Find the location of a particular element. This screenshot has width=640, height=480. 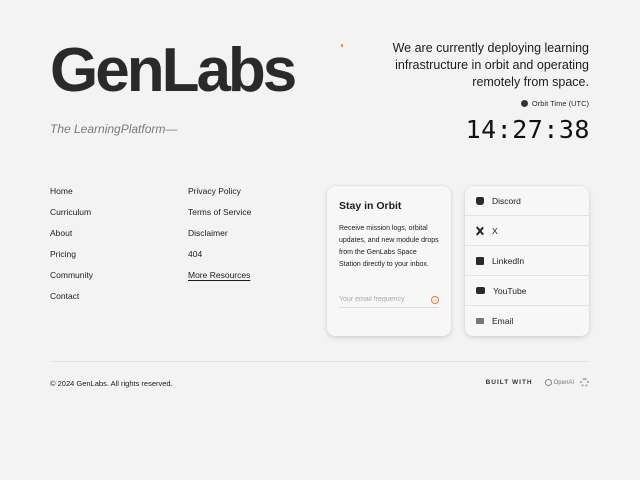

x-icon is located at coordinates (480, 231).